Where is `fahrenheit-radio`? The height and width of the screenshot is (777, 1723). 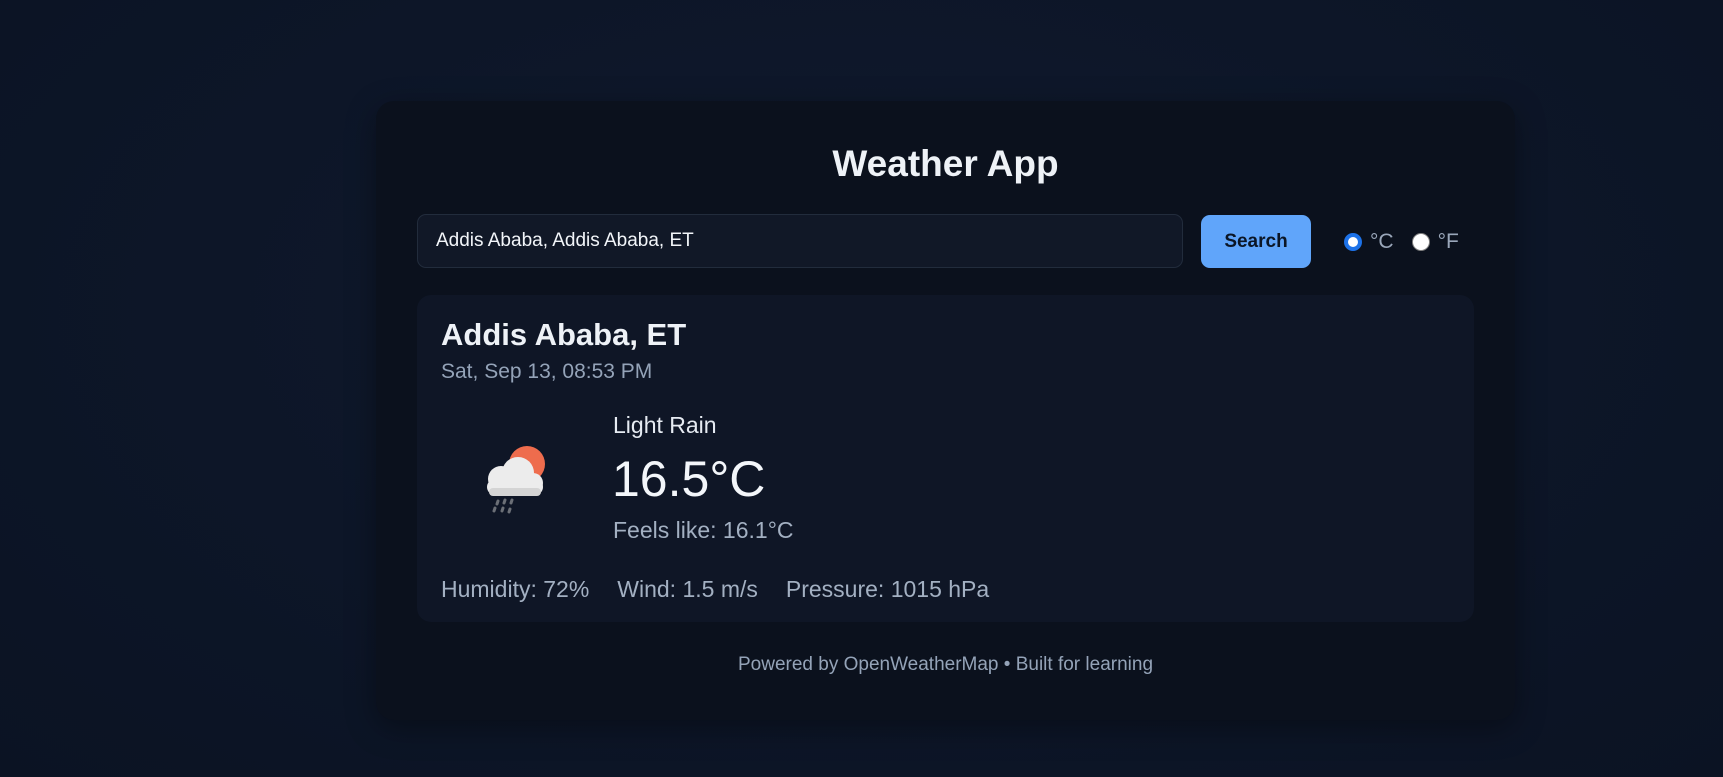
fahrenheit-radio is located at coordinates (1420, 242).